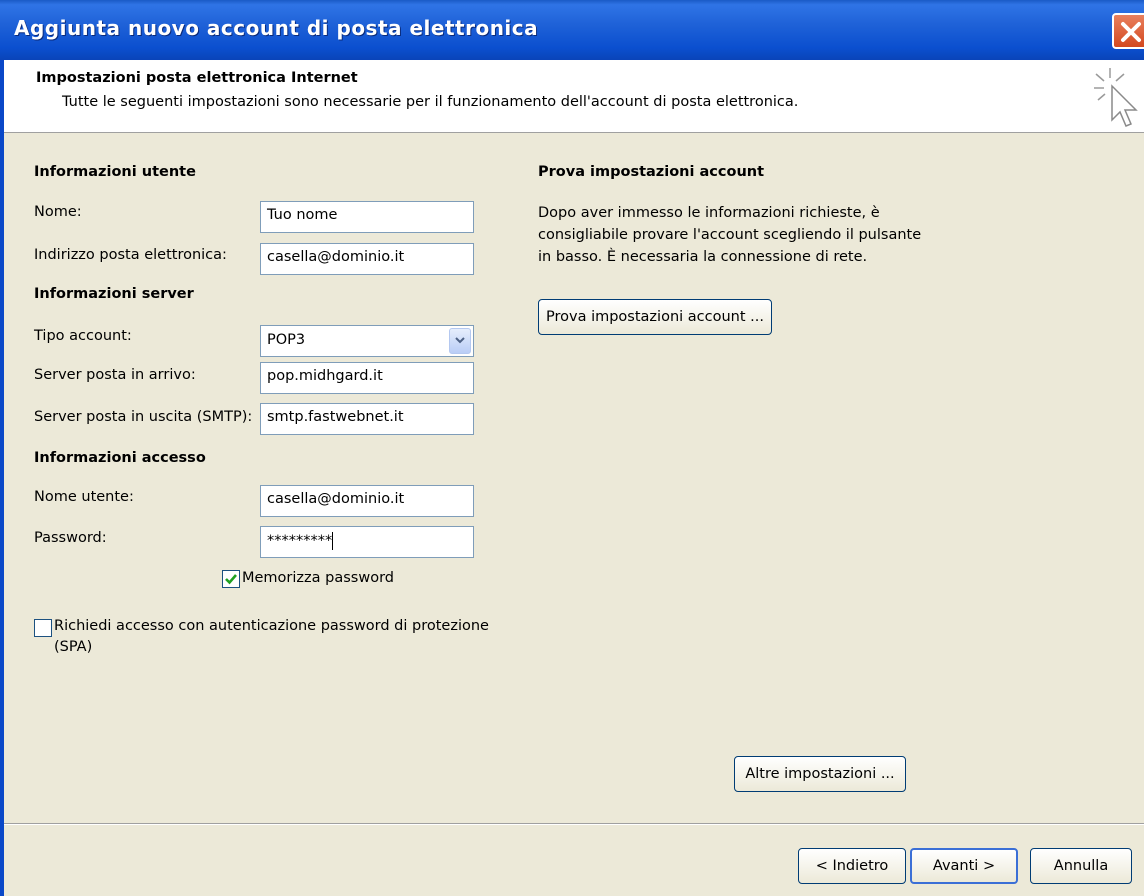 Image resolution: width=1144 pixels, height=896 pixels. Describe the element at coordinates (114, 294) in the screenshot. I see `server-info-heading: Informazioni server` at that location.